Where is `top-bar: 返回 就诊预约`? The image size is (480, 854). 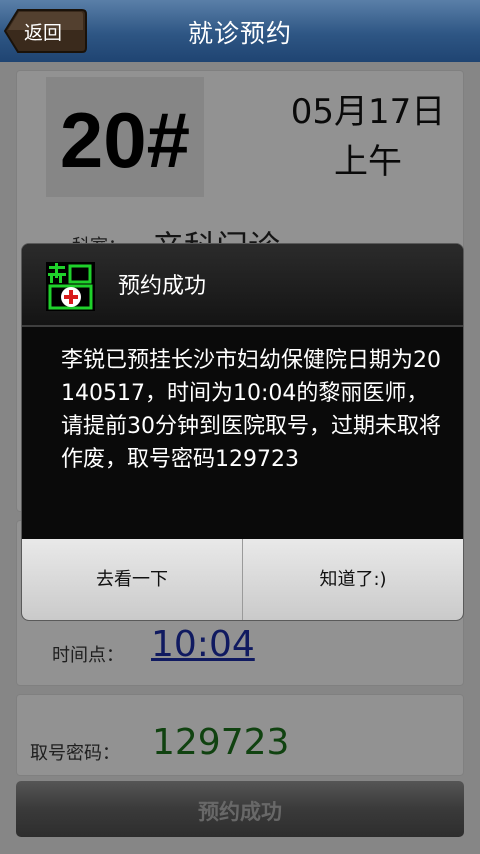
top-bar: 返回 就诊预约 is located at coordinates (240, 31).